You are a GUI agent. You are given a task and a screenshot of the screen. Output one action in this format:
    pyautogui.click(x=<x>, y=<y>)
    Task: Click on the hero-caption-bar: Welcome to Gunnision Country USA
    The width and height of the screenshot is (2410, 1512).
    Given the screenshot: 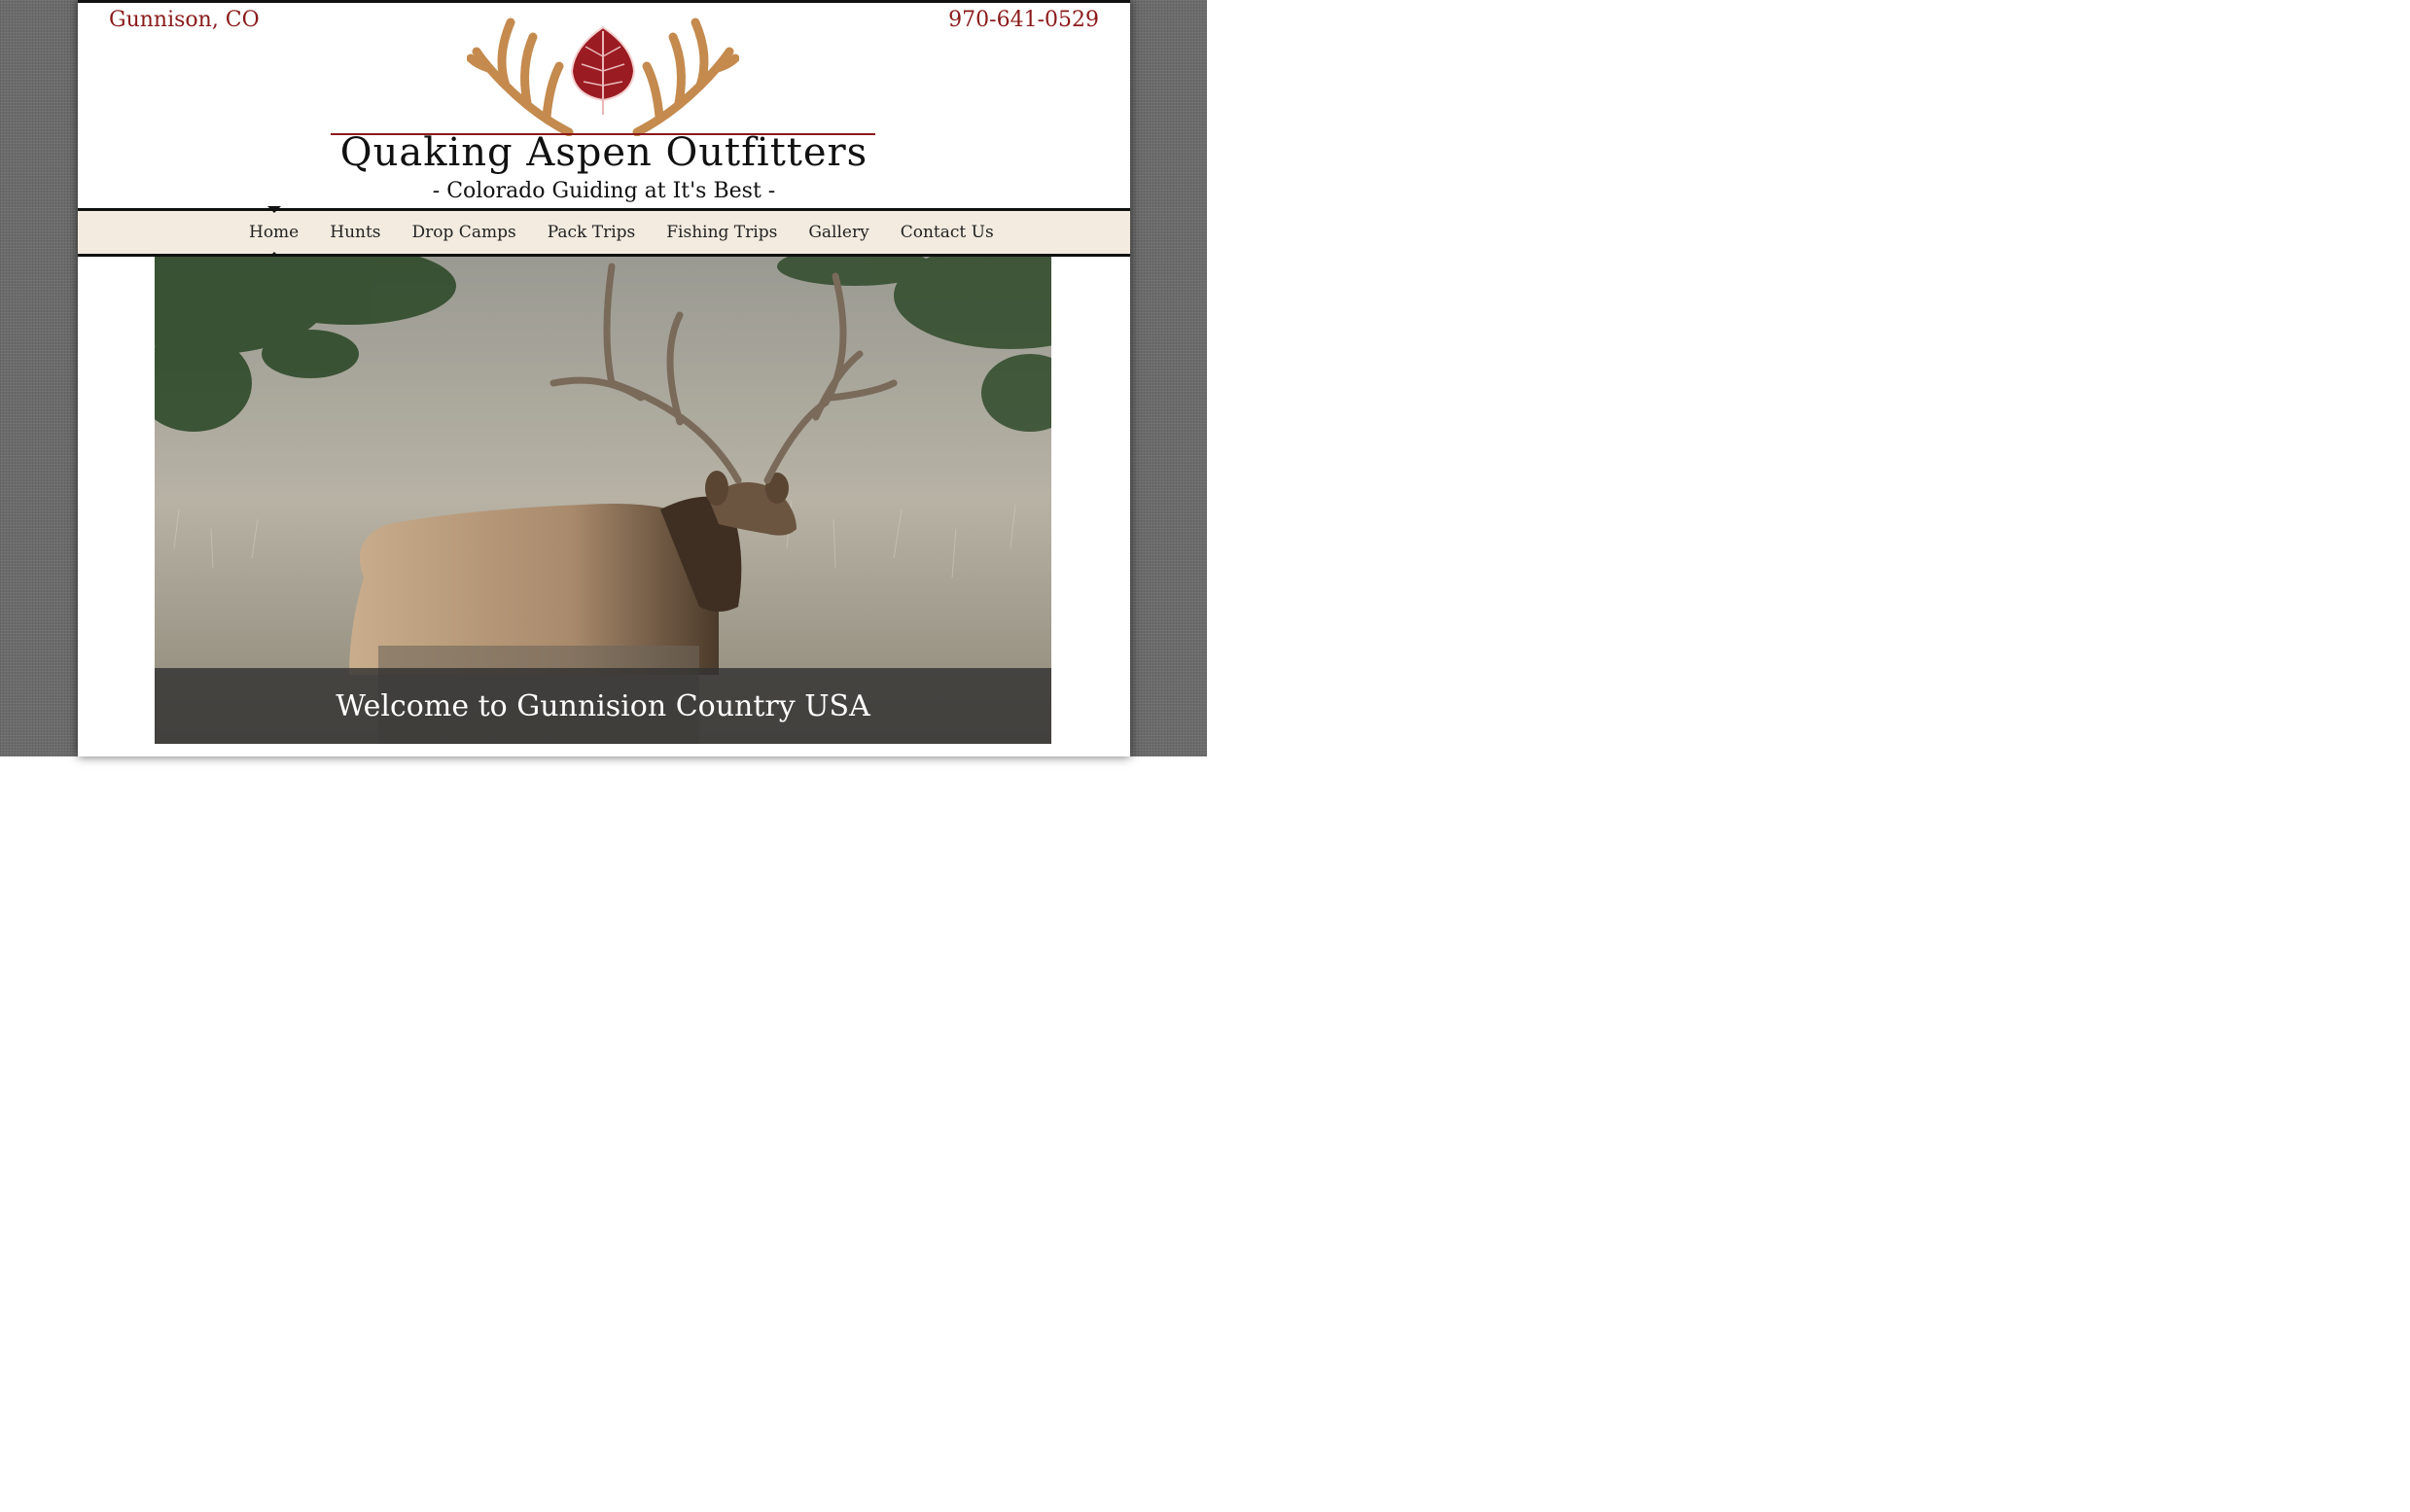 What is the action you would take?
    pyautogui.click(x=603, y=706)
    